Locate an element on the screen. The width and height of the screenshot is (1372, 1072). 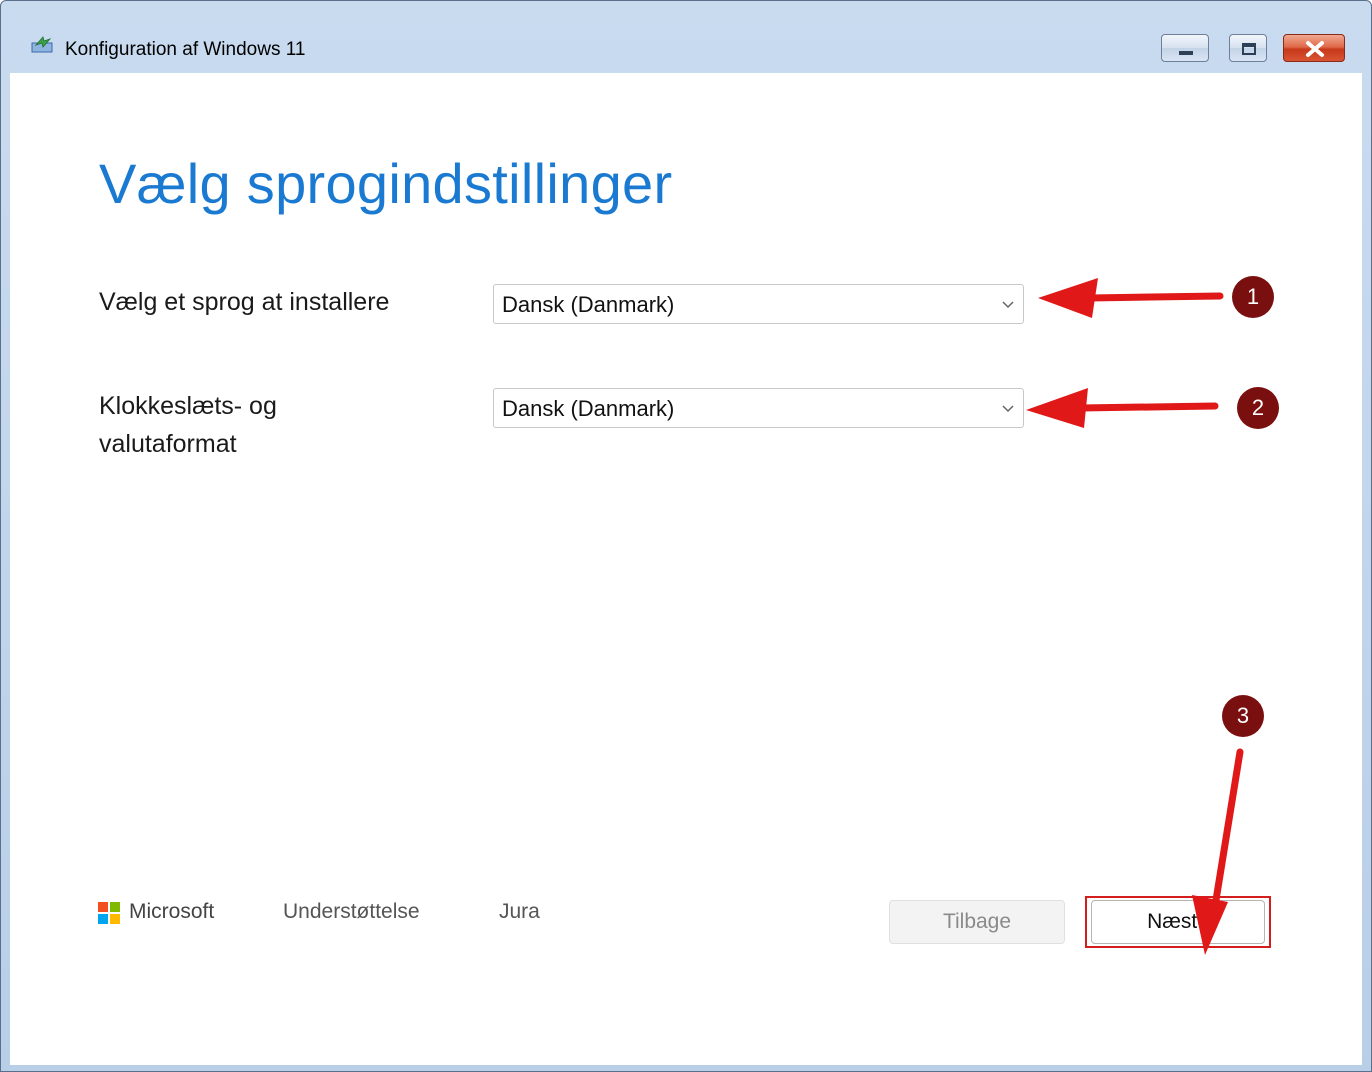
annotation-overlay is located at coordinates (1135, 616).